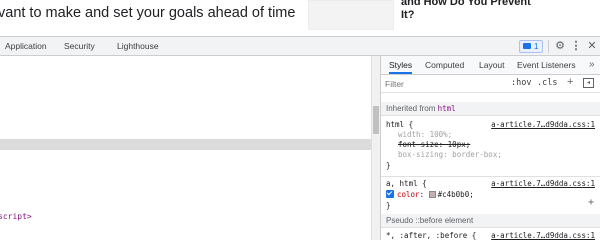 Image resolution: width=600 pixels, height=240 pixels. Describe the element at coordinates (521, 83) in the screenshot. I see `hover-state-button: :hov` at that location.